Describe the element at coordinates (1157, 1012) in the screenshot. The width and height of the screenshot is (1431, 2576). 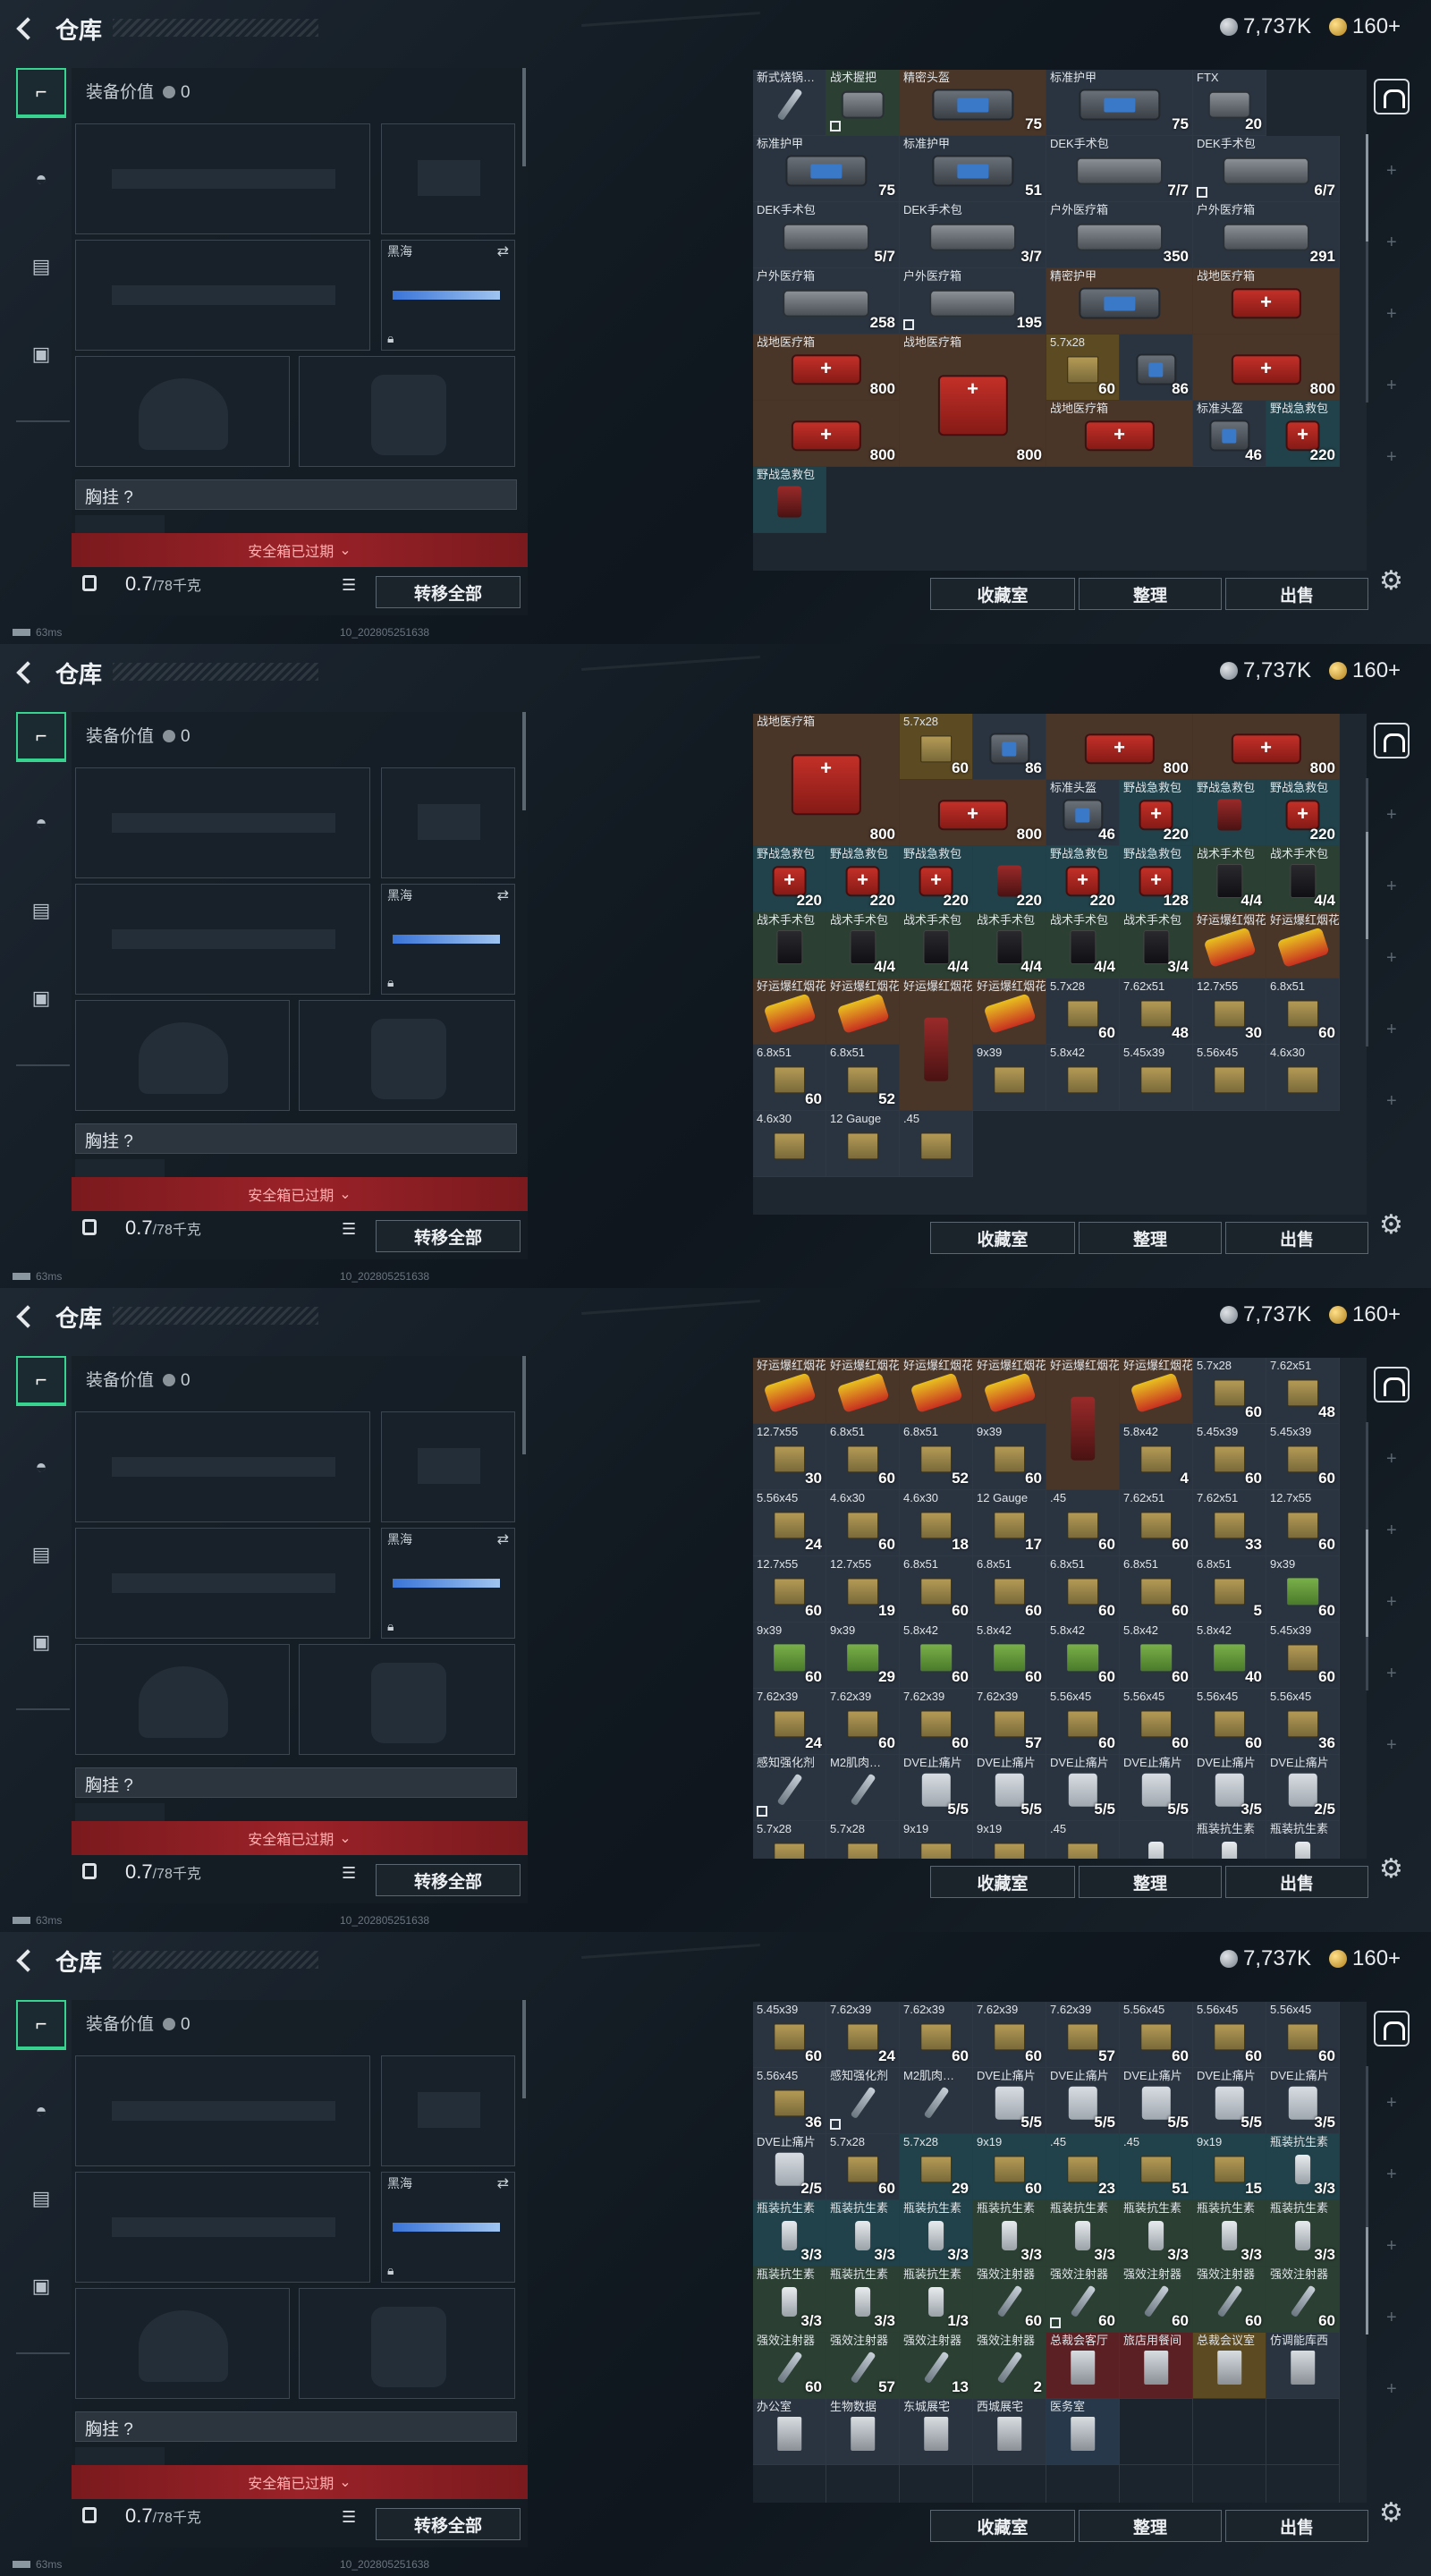
I see `inventory-item: 7.62x51 48` at that location.